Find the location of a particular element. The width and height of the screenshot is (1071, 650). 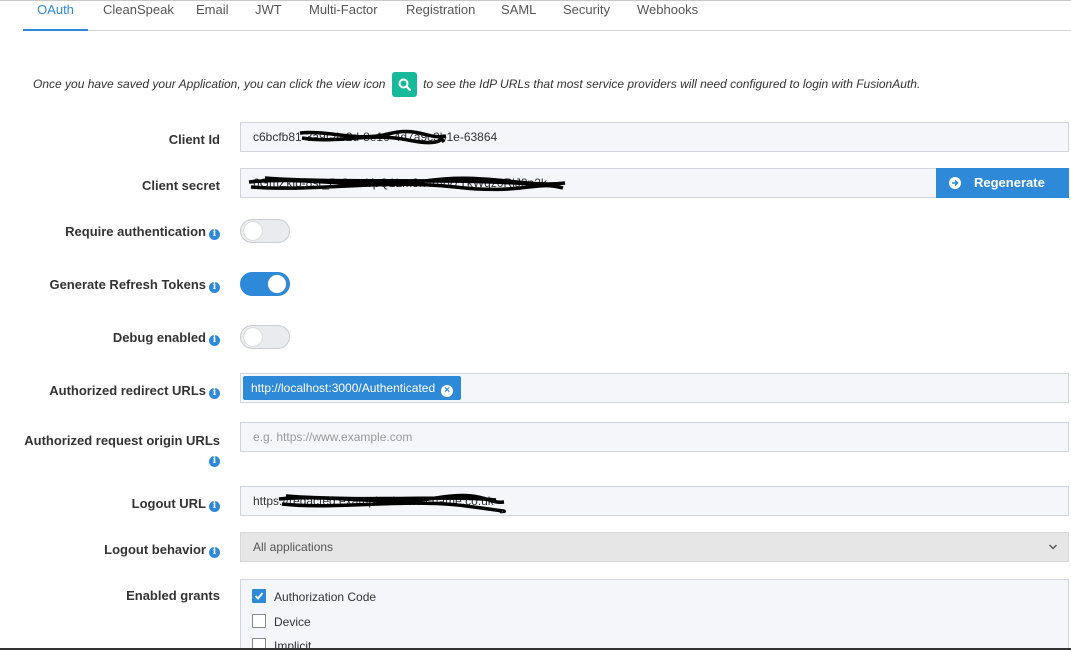

tab-jwt: JWT is located at coordinates (268, 15).